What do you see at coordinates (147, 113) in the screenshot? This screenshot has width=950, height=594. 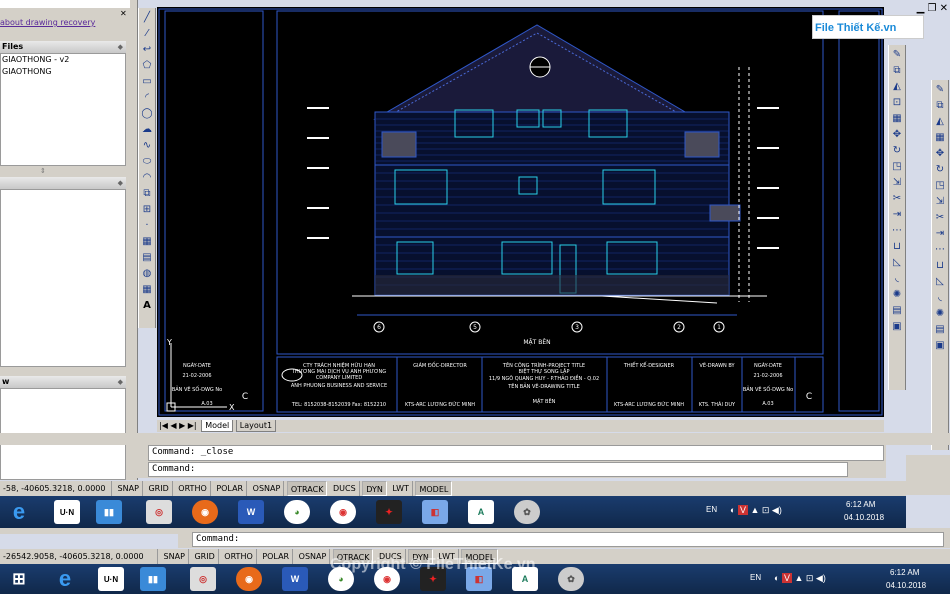 I see `circle-icon: ◯` at bounding box center [147, 113].